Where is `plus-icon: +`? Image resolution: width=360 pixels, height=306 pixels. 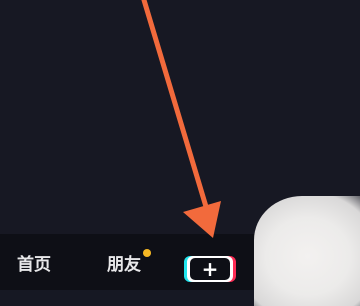
plus-icon: + is located at coordinates (210, 269).